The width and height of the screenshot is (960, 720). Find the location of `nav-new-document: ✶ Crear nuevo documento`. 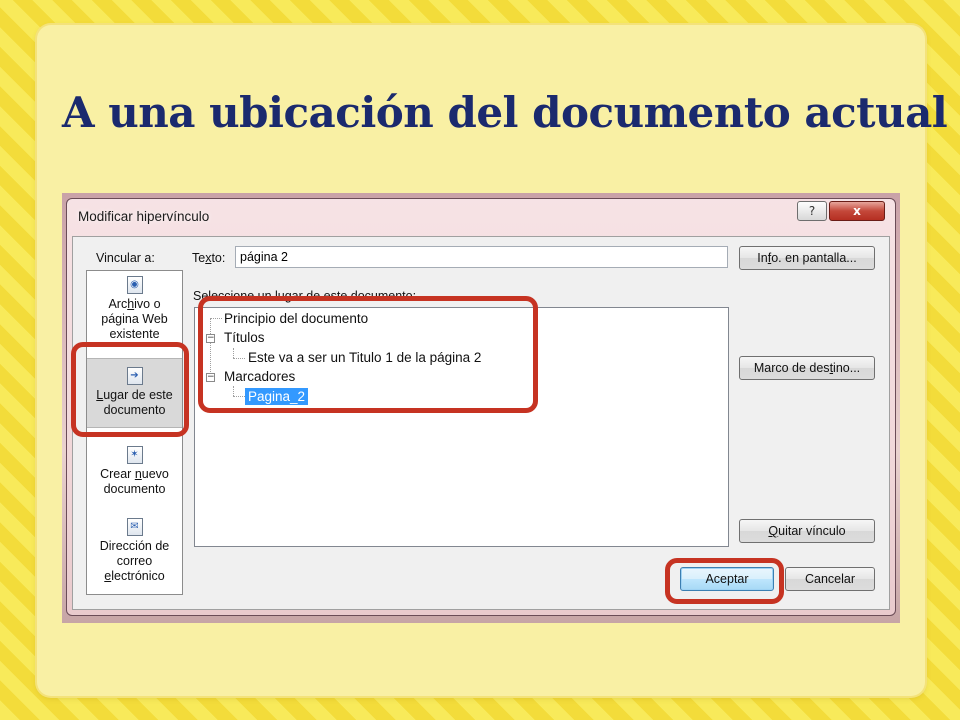

nav-new-document: ✶ Crear nuevo documento is located at coordinates (134, 474).